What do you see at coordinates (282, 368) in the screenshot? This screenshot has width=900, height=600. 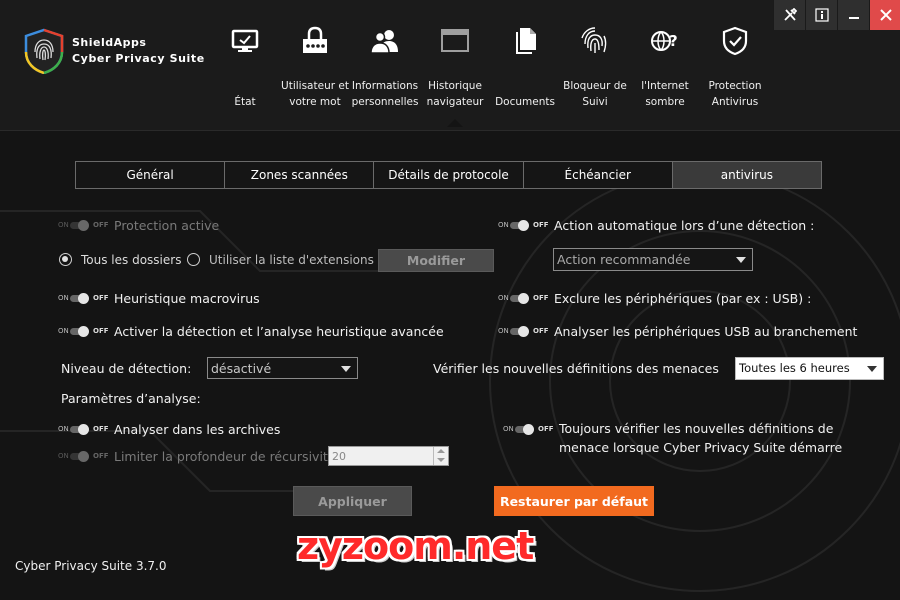 I see `detection-level-dropdown: désactivé` at bounding box center [282, 368].